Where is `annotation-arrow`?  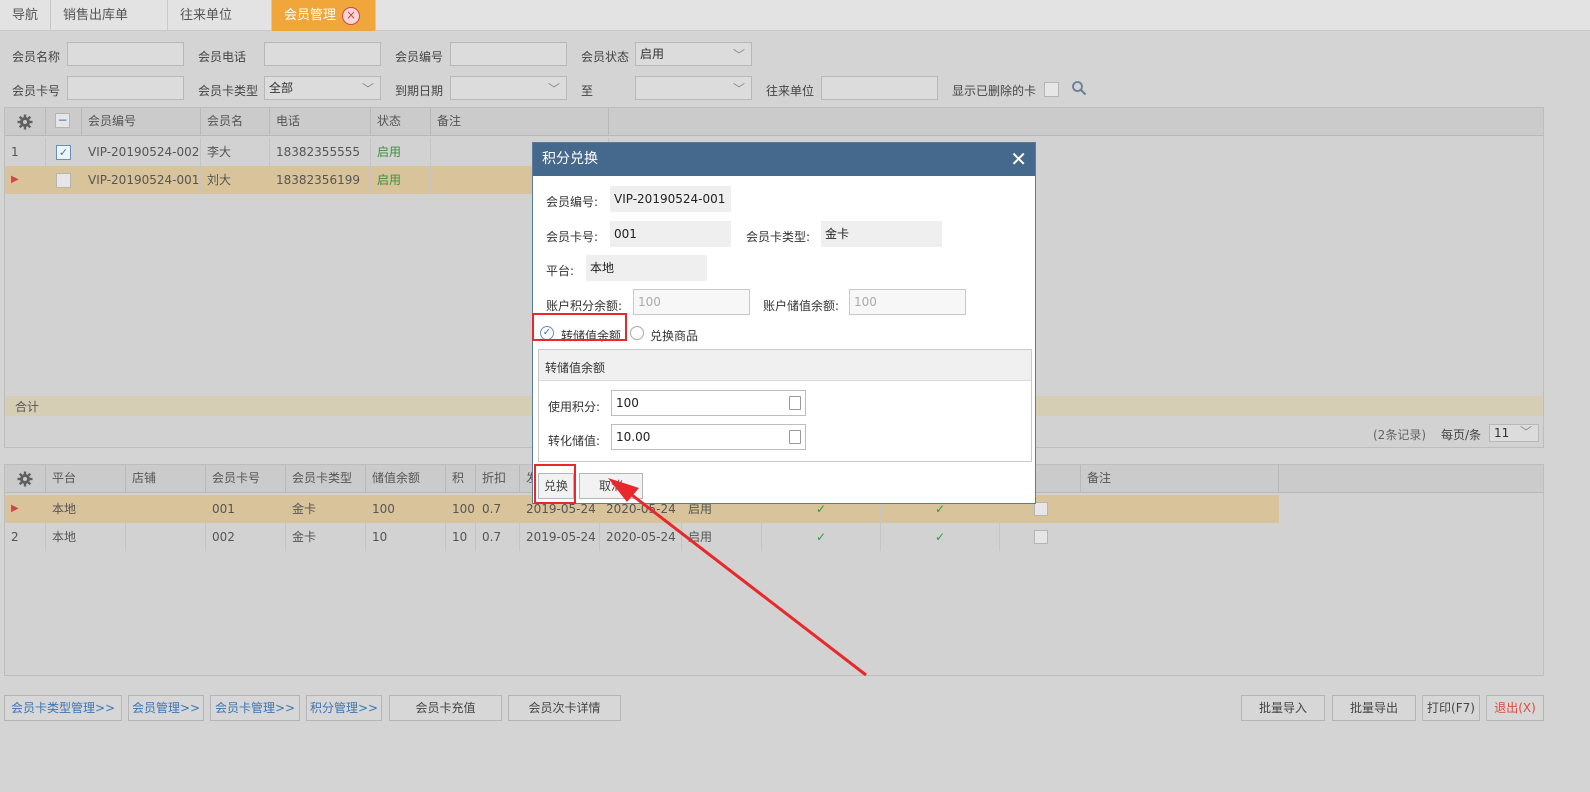
annotation-arrow is located at coordinates (737, 577).